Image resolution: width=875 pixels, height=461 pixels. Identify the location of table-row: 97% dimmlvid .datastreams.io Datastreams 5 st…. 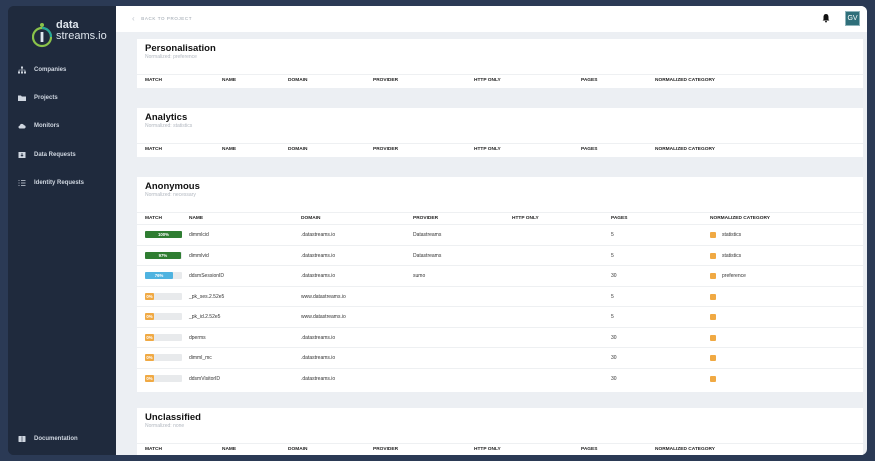
(500, 254).